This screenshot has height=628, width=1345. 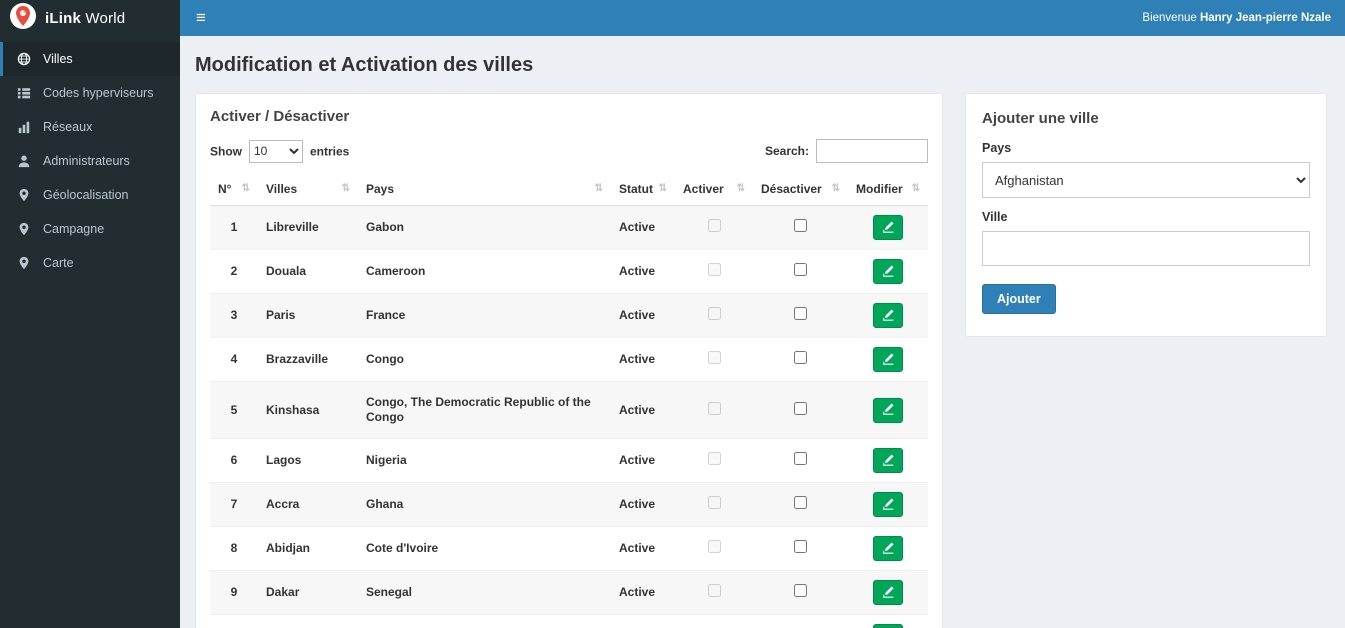 I want to click on chart-bars-icon, so click(x=24, y=127).